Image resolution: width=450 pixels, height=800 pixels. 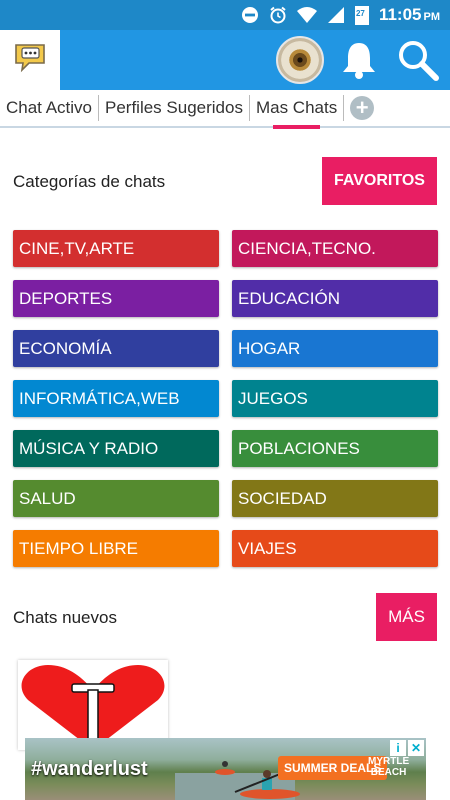 I want to click on category-button: ECONOMÍA, so click(x=116, y=348).